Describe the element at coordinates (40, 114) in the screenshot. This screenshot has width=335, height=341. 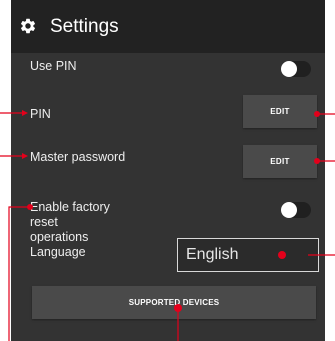
I see `pin-label: PIN` at that location.